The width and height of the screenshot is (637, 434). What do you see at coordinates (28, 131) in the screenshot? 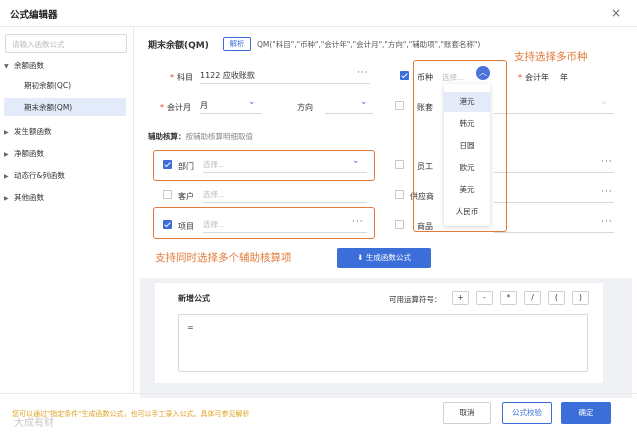
I see `tree-group-amount: ▶ 发生额函数` at bounding box center [28, 131].